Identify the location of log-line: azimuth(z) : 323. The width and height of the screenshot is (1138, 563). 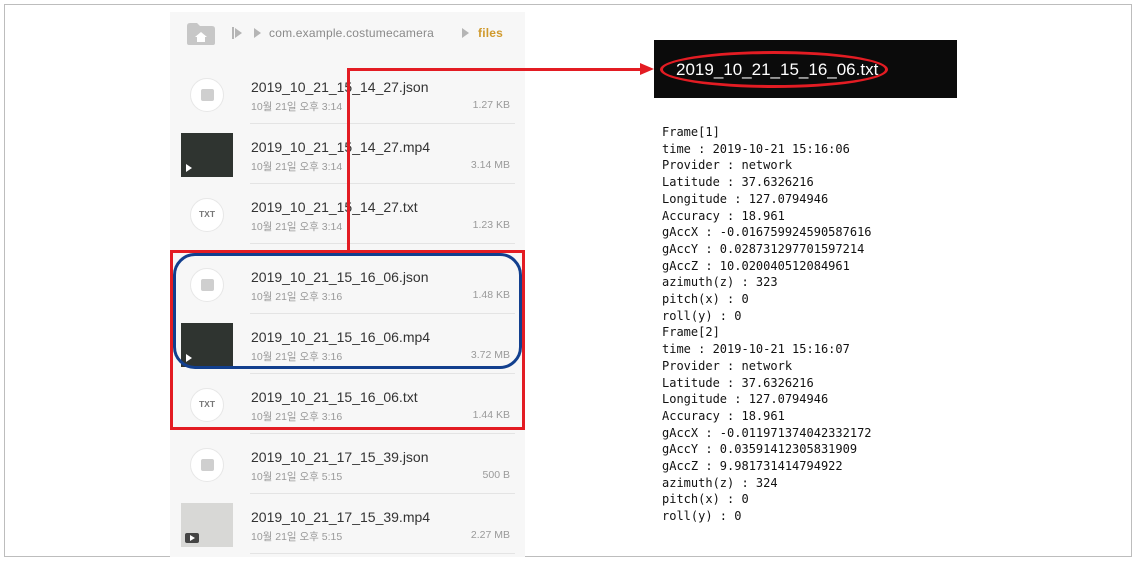
(720, 282).